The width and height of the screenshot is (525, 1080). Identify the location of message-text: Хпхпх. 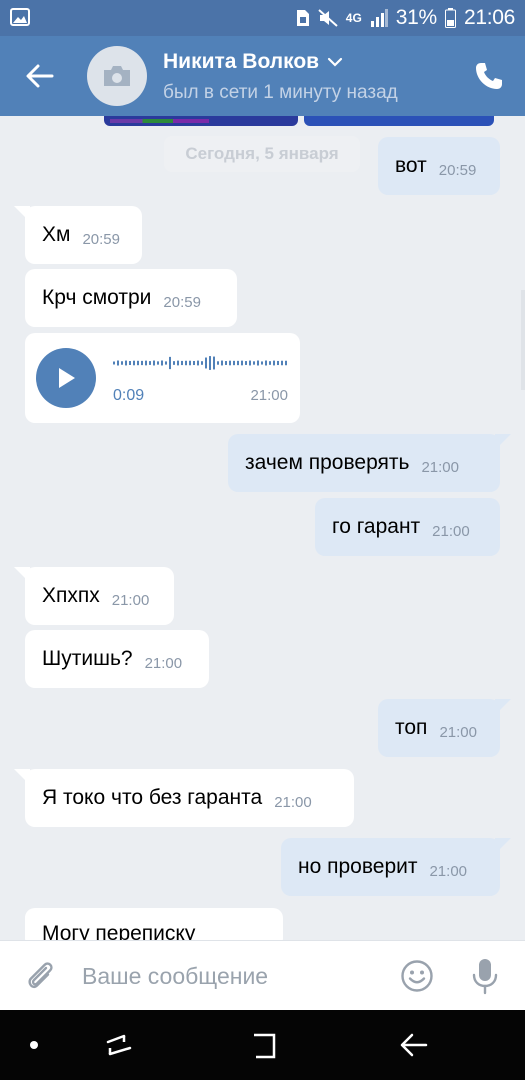
(71, 595).